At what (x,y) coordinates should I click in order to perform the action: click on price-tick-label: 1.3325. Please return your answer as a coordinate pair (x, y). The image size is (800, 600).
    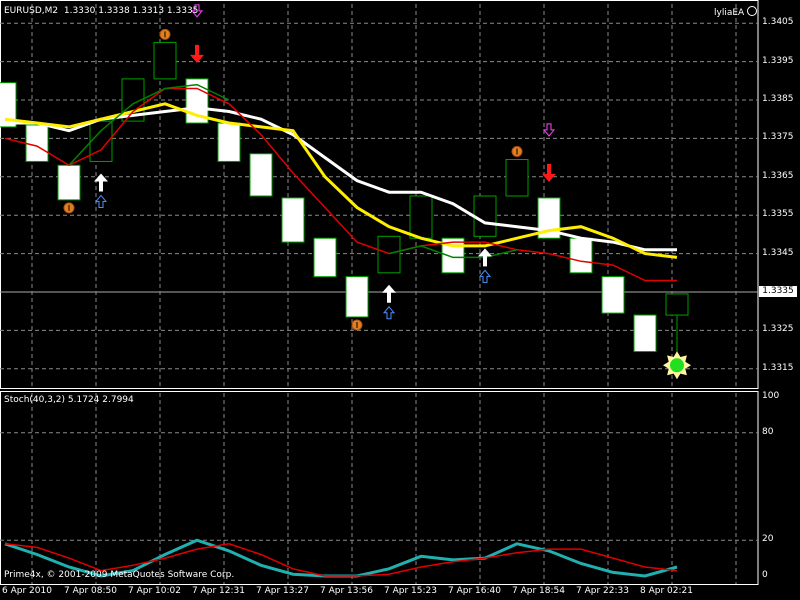
    Looking at the image, I should click on (778, 329).